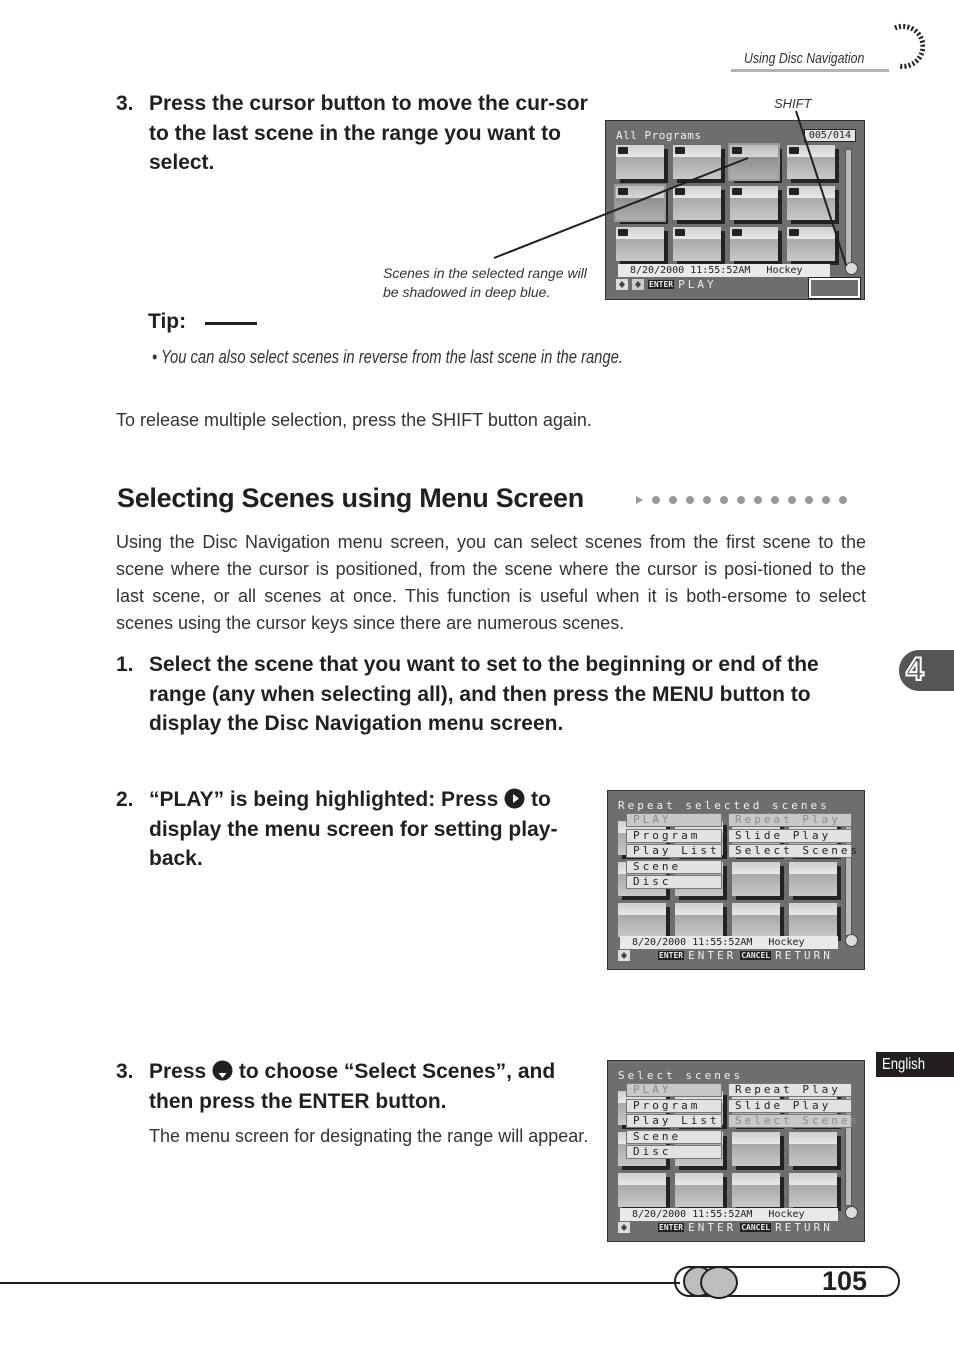 The image size is (954, 1352). Describe the element at coordinates (719, 1282) in the screenshot. I see `footer-circle-icon` at that location.